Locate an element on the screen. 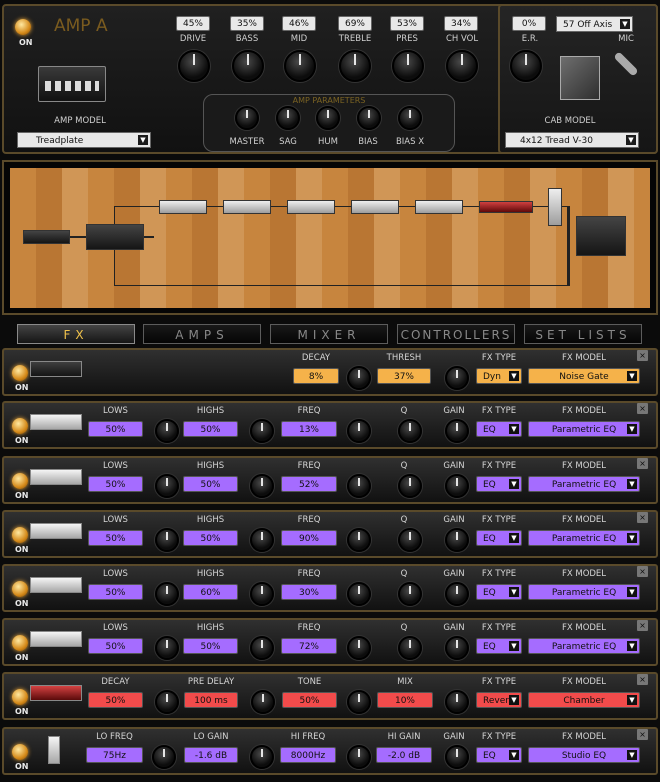 The image size is (660, 782). drive-value: 45% is located at coordinates (193, 23).